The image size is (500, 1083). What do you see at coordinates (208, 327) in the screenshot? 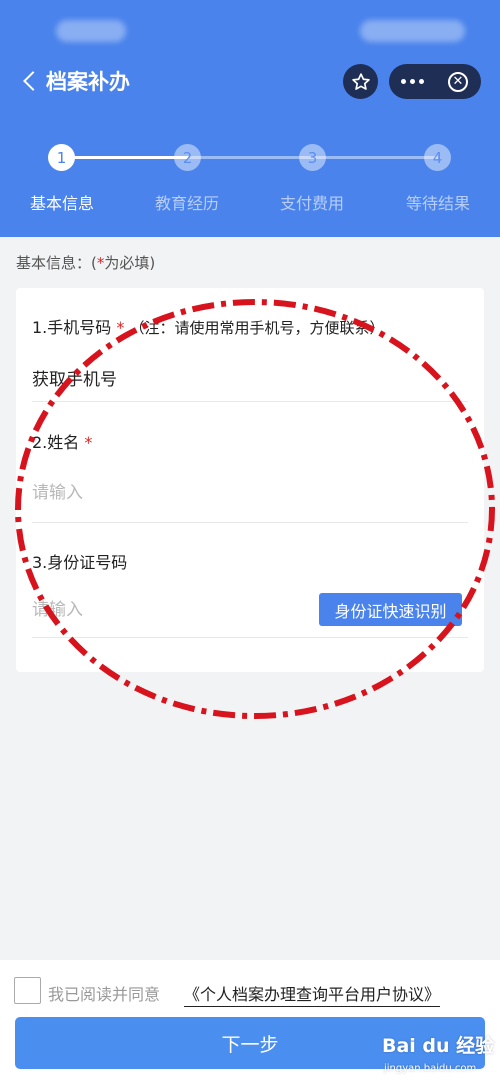
I see `phone-label: 1.手机号码 * （注：请使用常用手机号，方便联系）` at bounding box center [208, 327].